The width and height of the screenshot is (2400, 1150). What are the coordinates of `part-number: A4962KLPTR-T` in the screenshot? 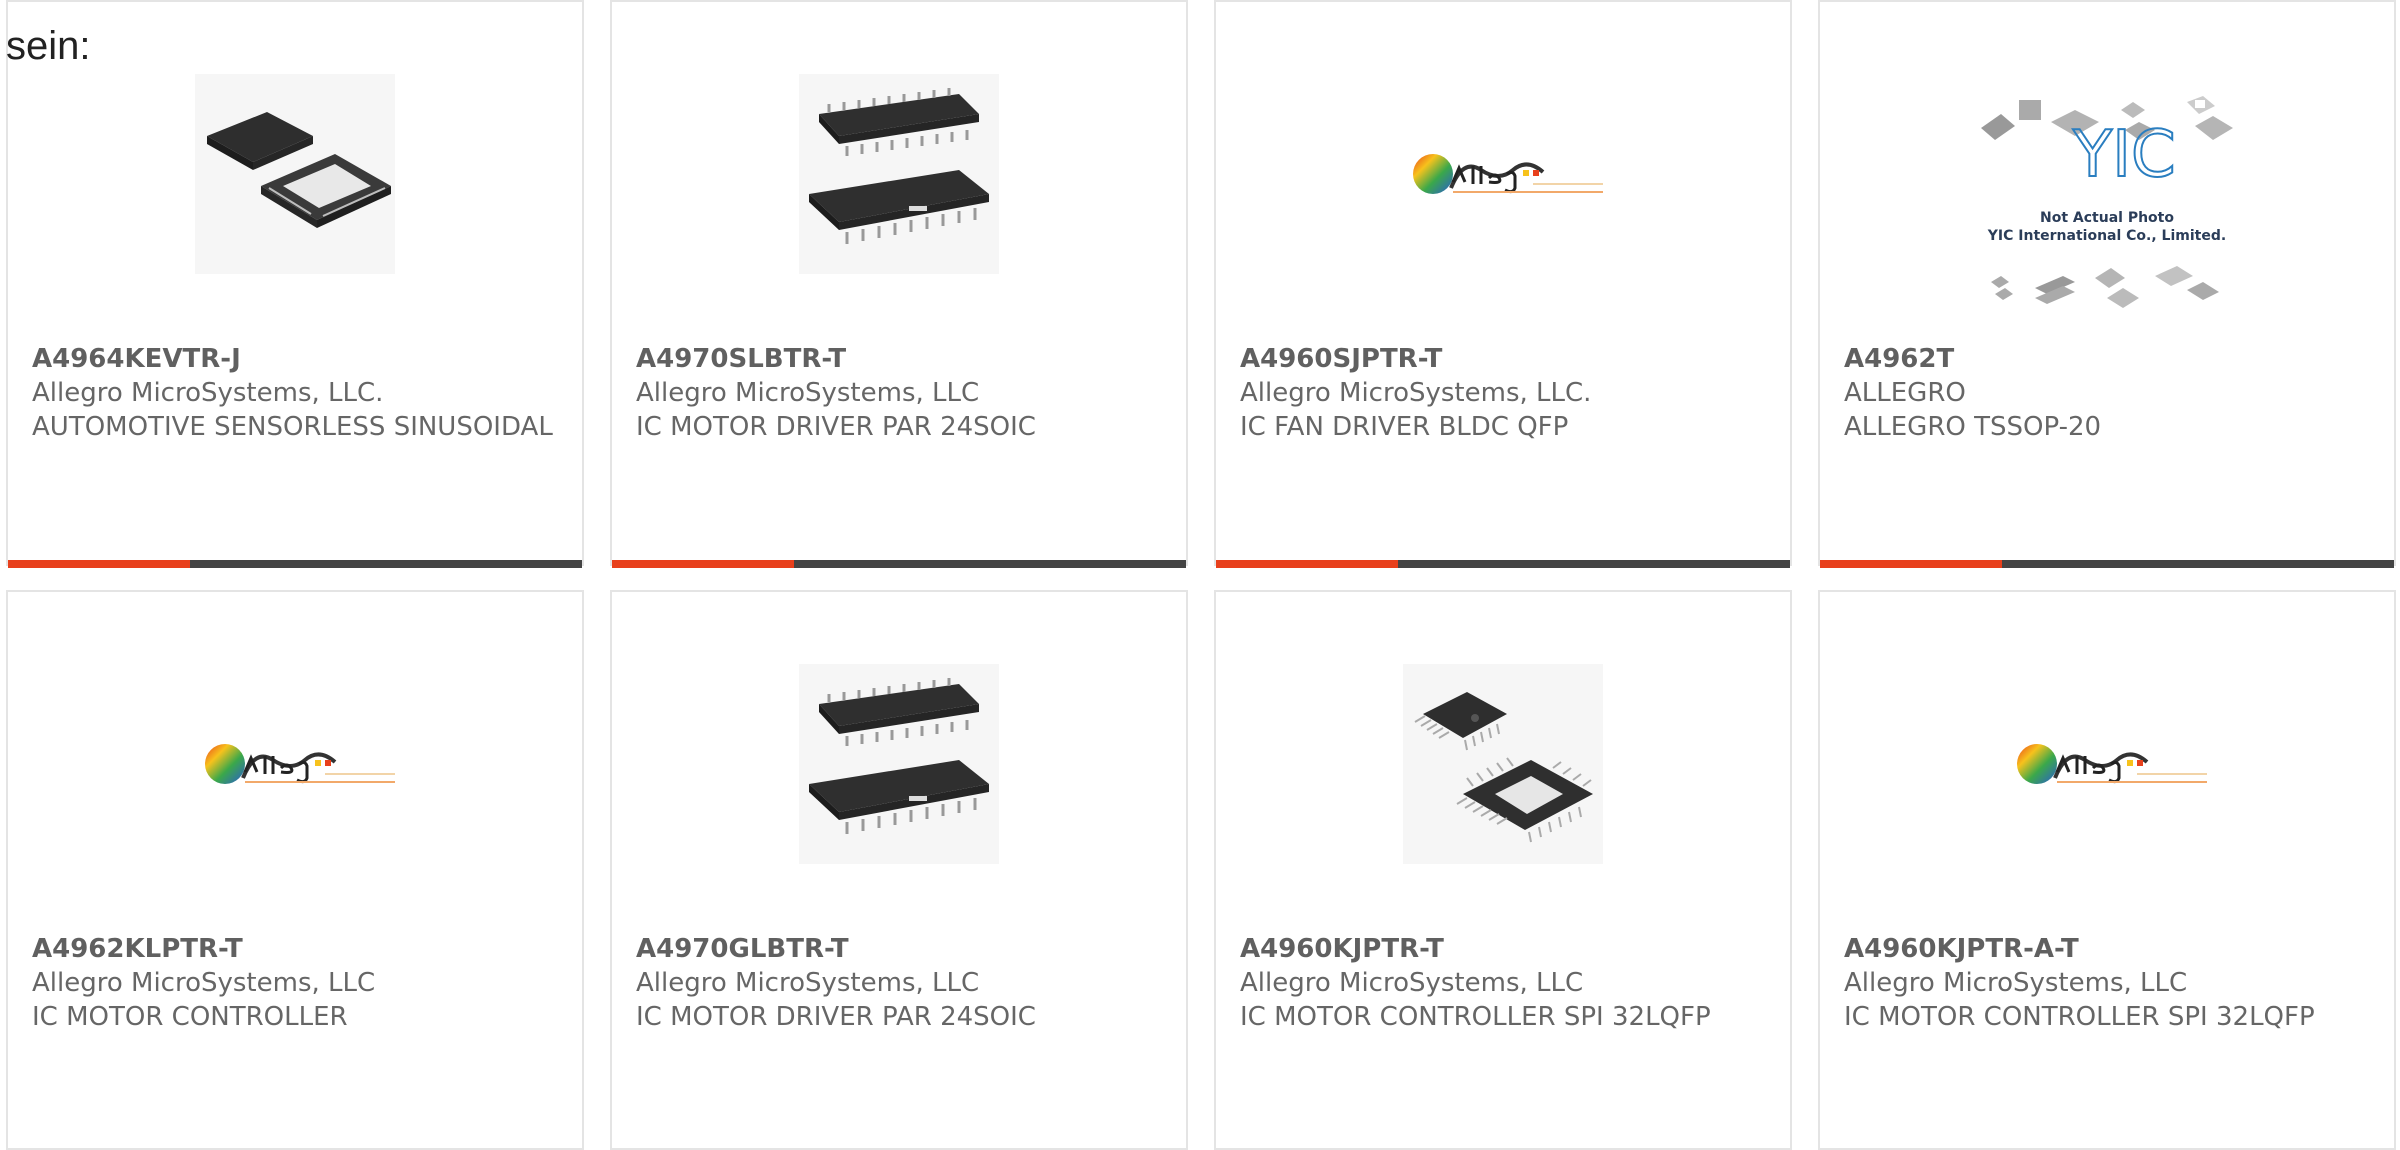 It's located at (295, 949).